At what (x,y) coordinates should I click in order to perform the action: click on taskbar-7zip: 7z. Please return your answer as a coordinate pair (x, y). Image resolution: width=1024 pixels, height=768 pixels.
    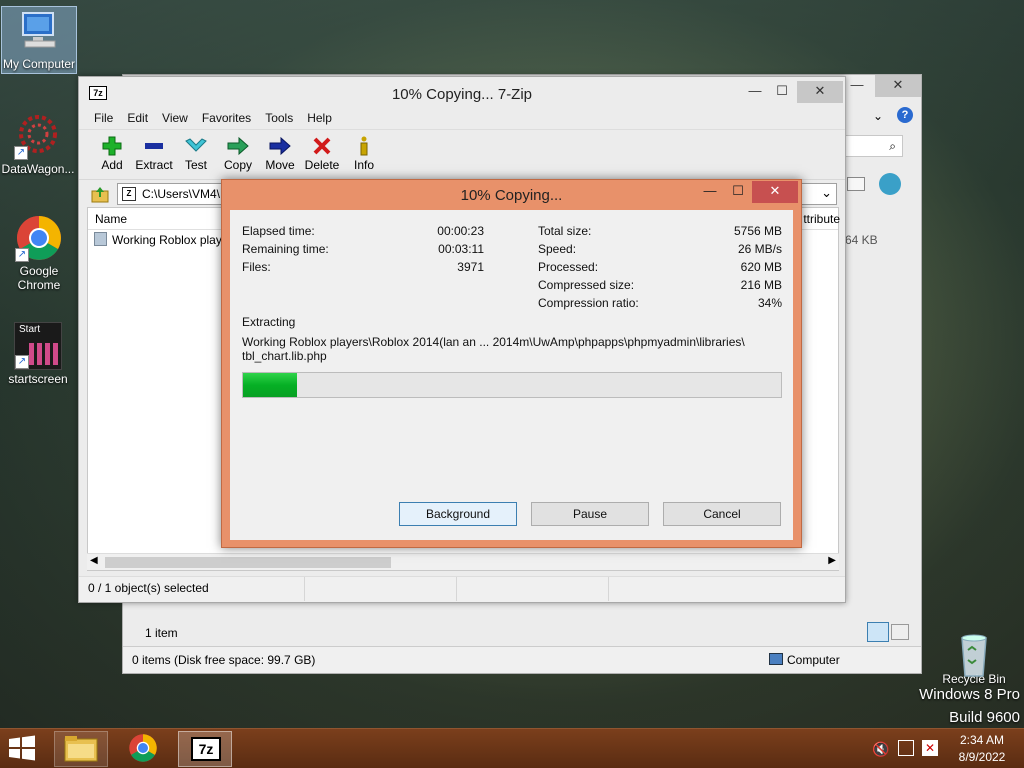
    Looking at the image, I should click on (205, 749).